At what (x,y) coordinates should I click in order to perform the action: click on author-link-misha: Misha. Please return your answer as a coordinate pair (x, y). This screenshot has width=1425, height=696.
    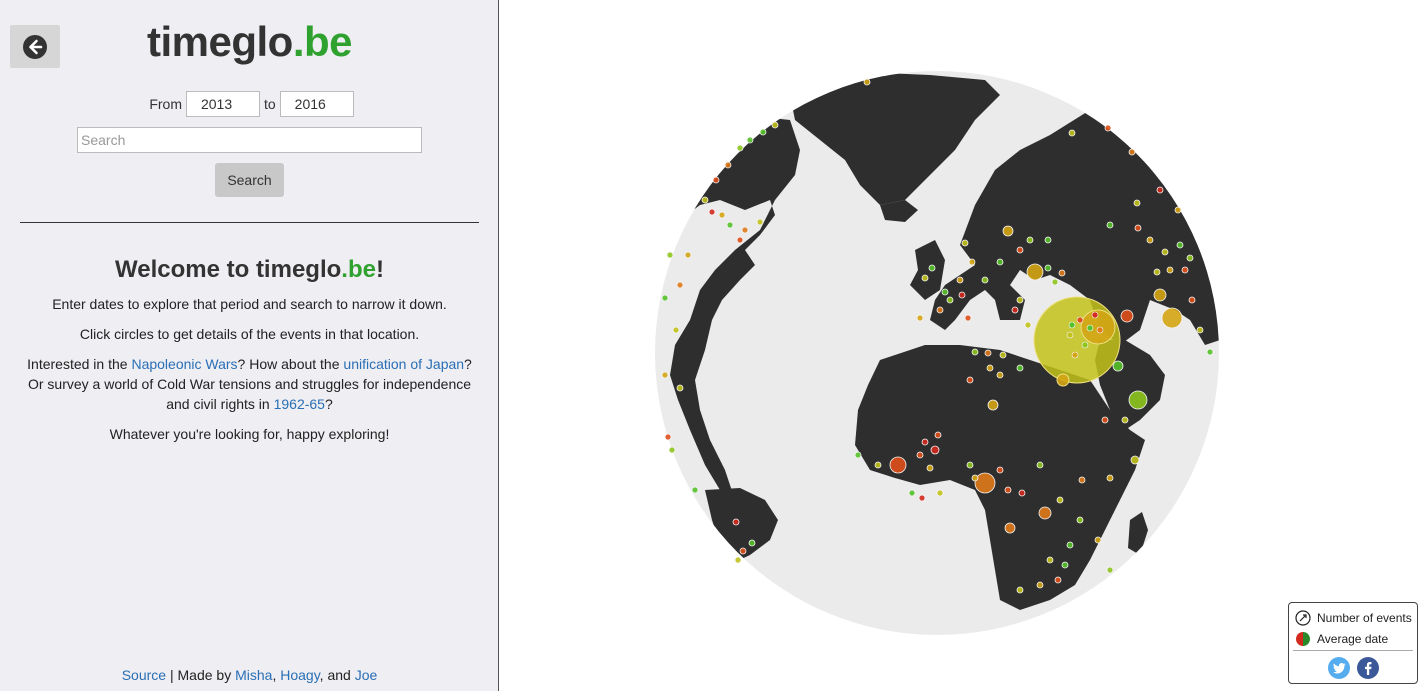
    Looking at the image, I should click on (253, 675).